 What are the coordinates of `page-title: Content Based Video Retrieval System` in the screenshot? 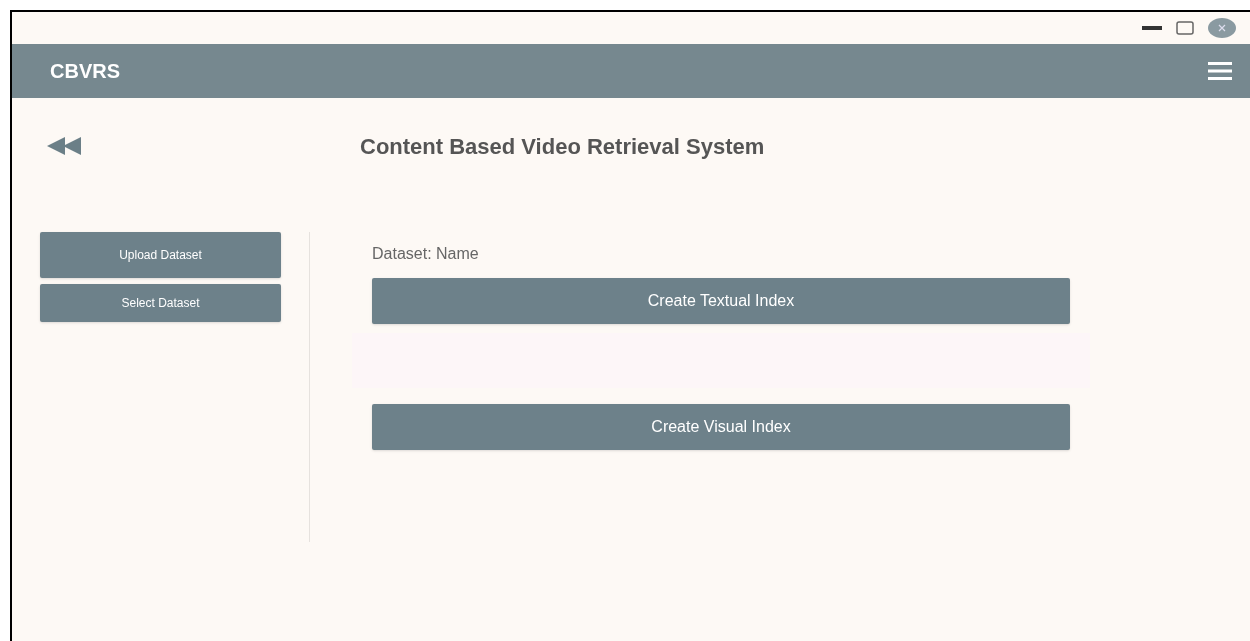 It's located at (562, 146).